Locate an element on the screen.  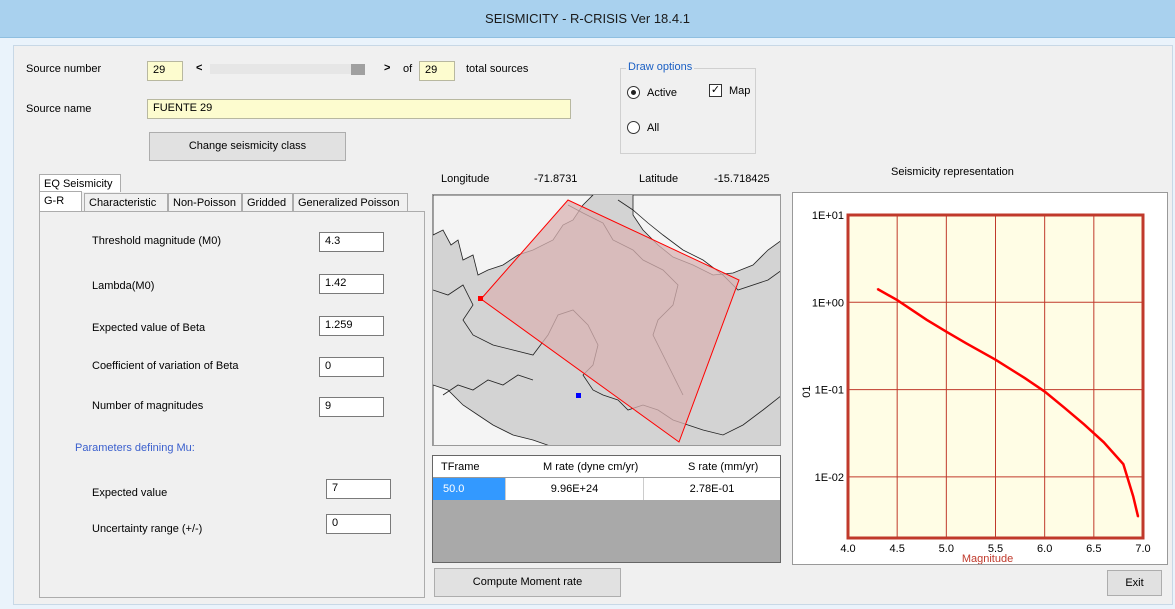
x-tick-label: 7.0 is located at coordinates (1142, 549).